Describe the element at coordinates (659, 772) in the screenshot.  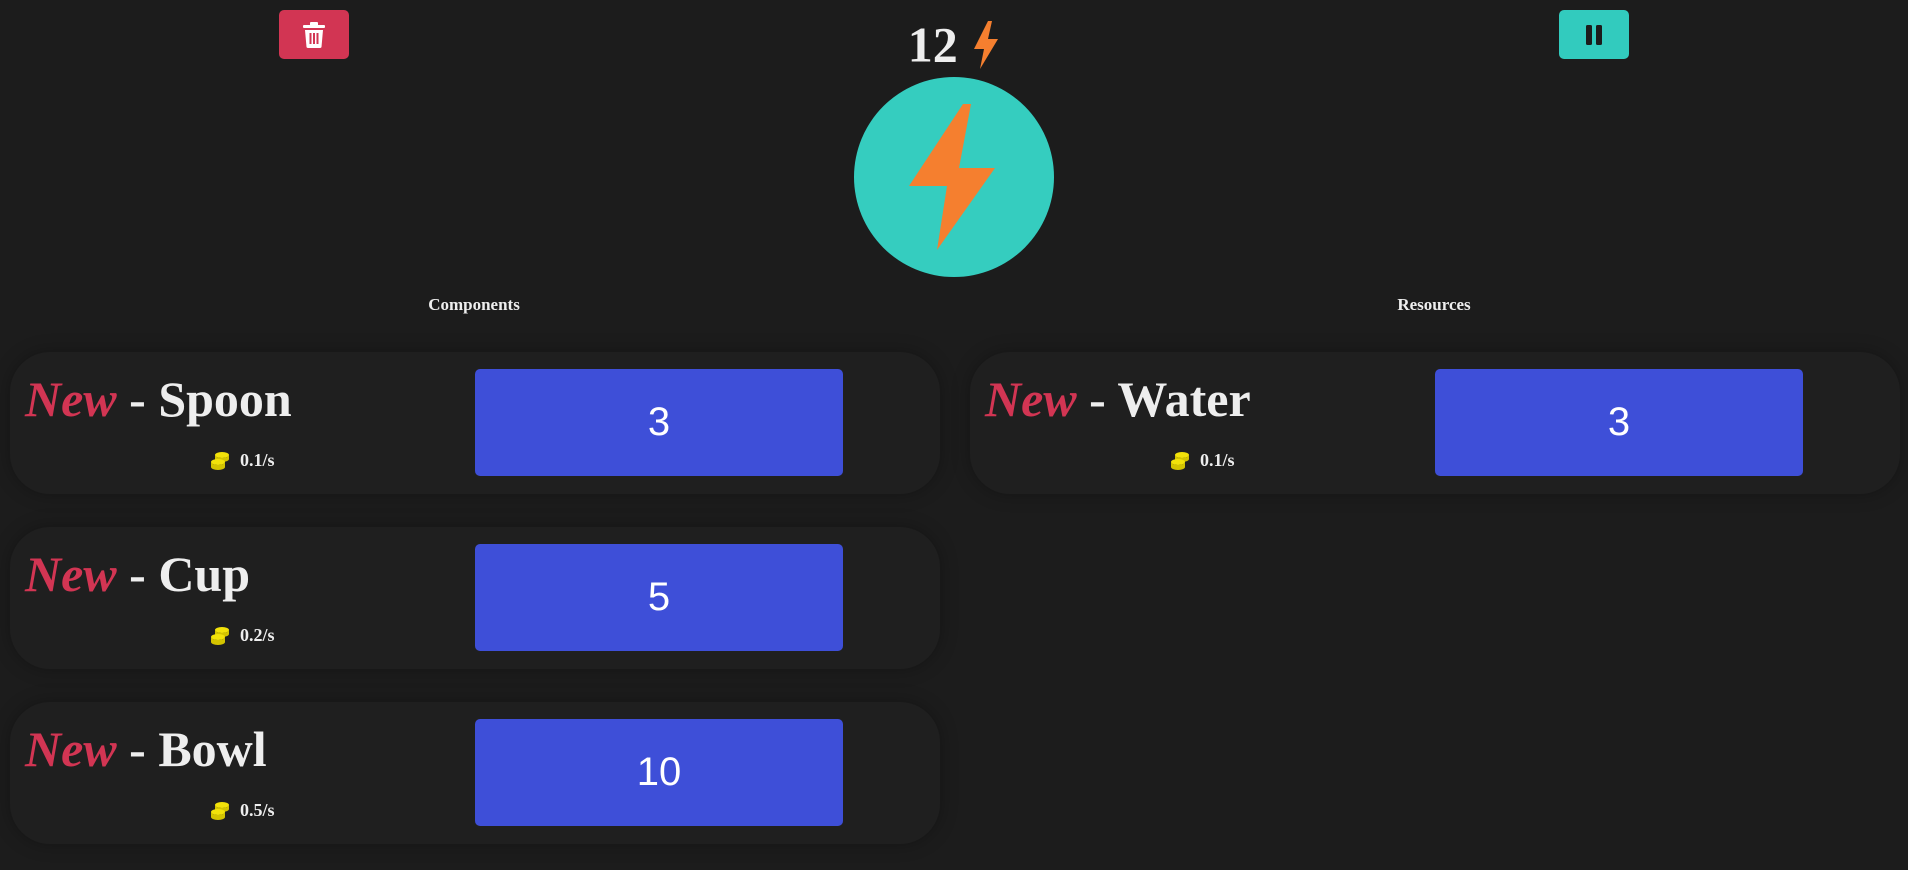
I see `buy-bowl-button: 10` at that location.